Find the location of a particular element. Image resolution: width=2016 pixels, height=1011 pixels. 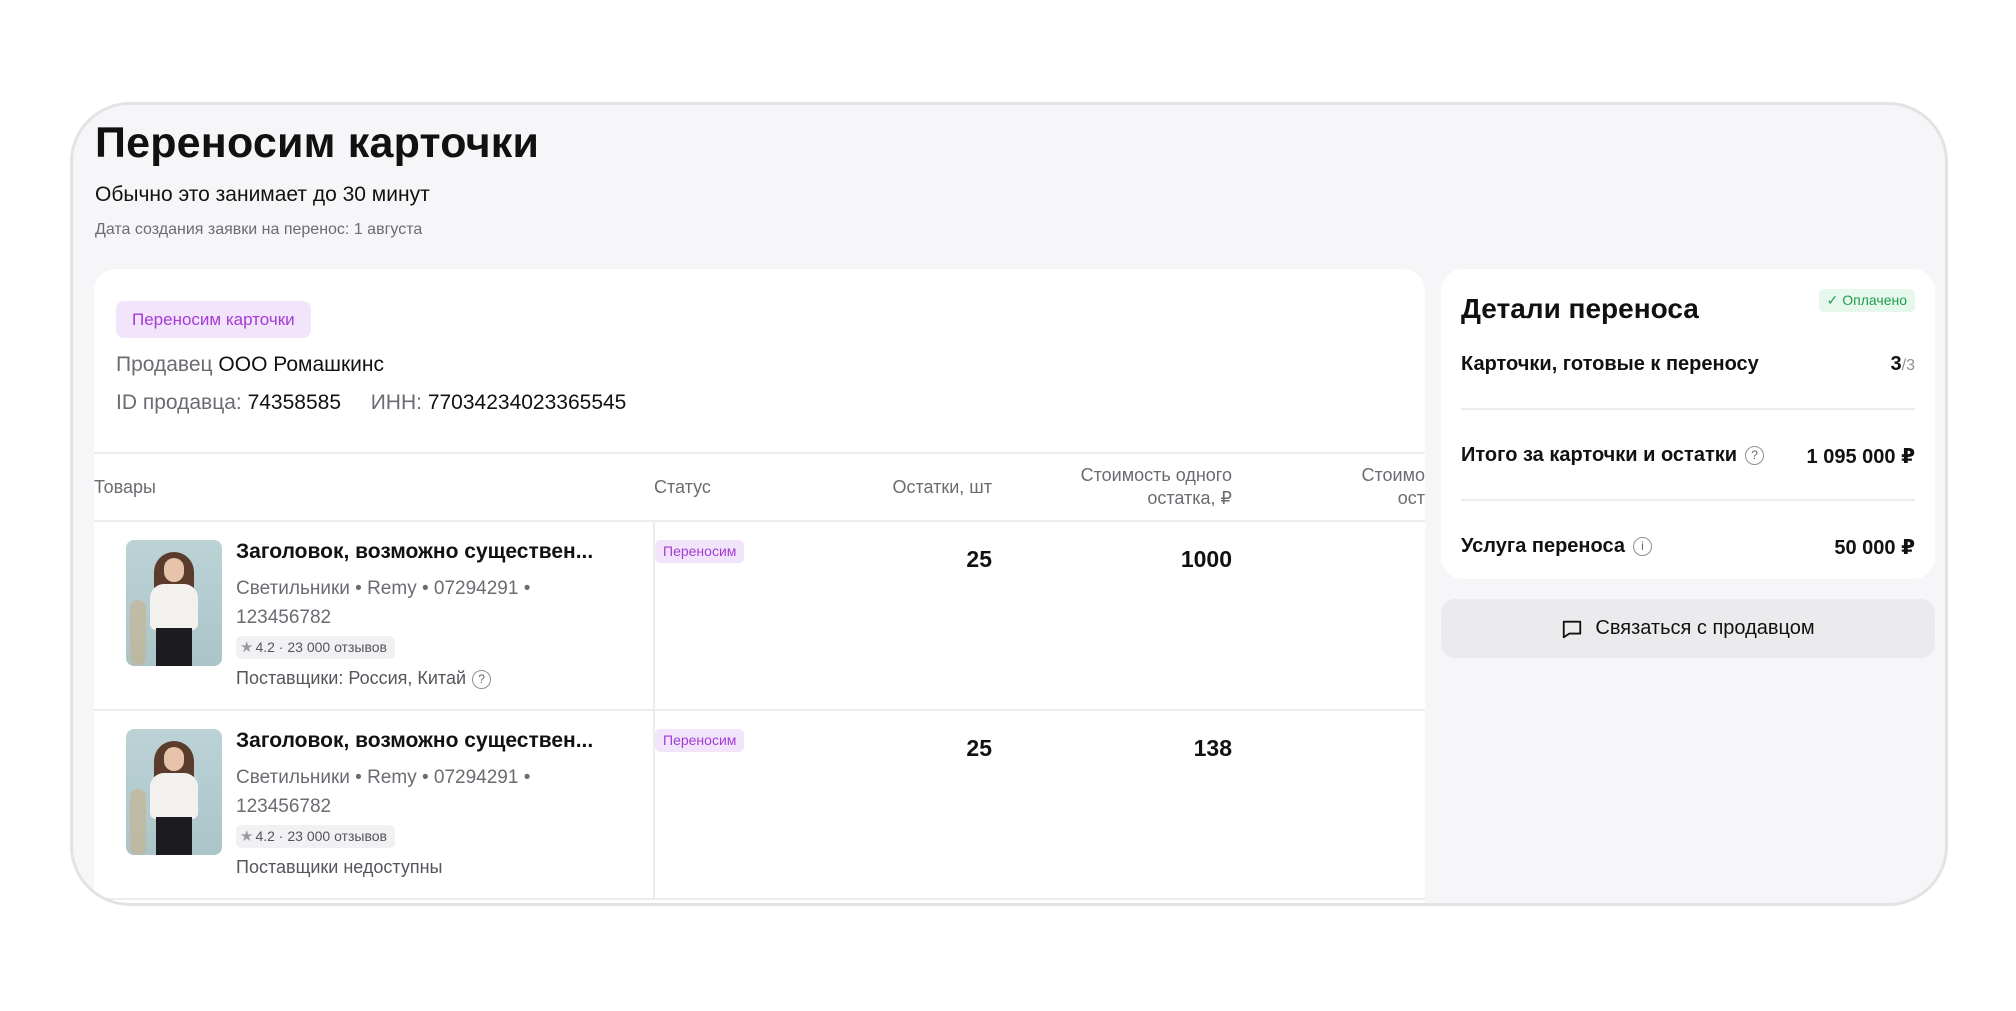

contact-seller-button: Связаться с продавцом is located at coordinates (1688, 628).